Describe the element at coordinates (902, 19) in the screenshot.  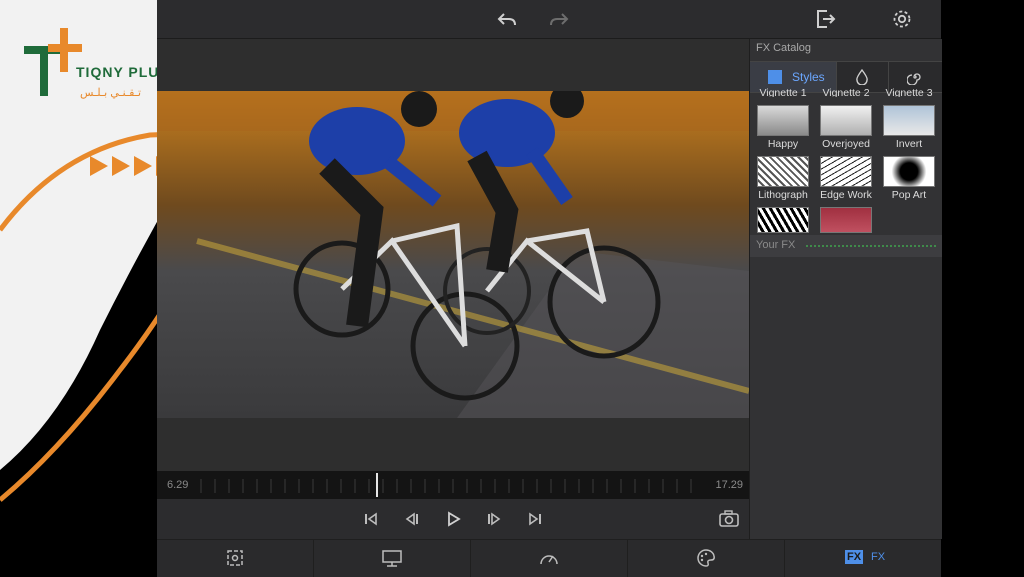
I see `gear-icon` at that location.